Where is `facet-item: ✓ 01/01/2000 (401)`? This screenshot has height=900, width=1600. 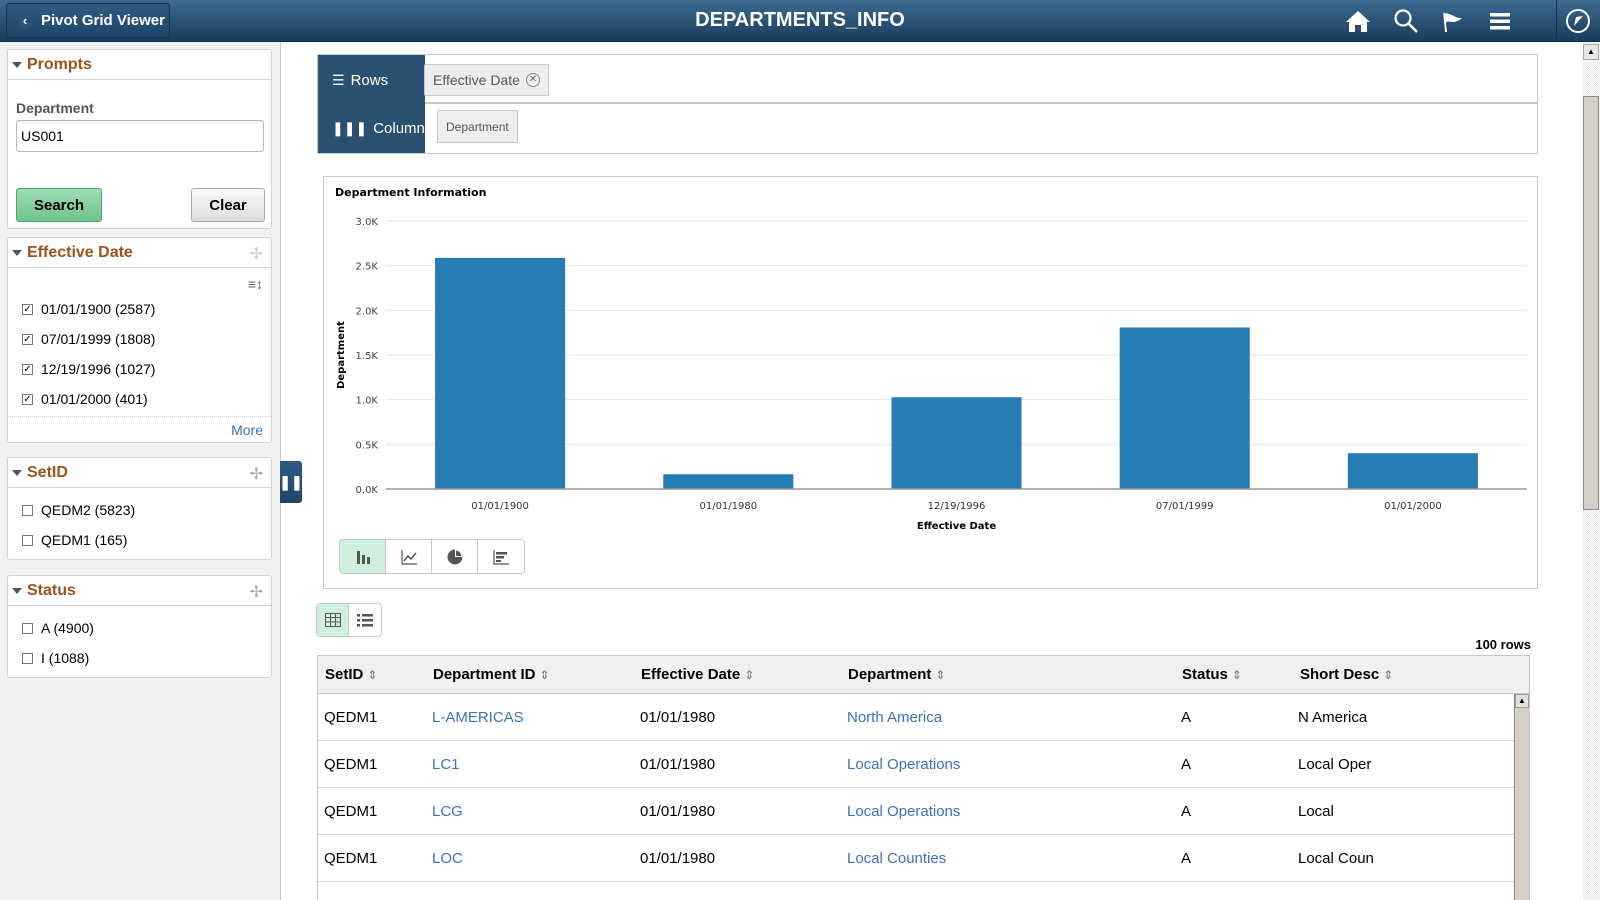 facet-item: ✓ 01/01/2000 (401) is located at coordinates (139, 399).